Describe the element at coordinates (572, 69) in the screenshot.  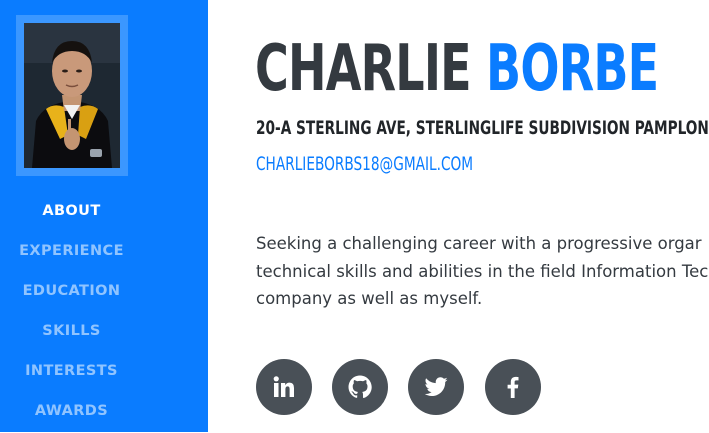
I see `last-name: BORBE` at that location.